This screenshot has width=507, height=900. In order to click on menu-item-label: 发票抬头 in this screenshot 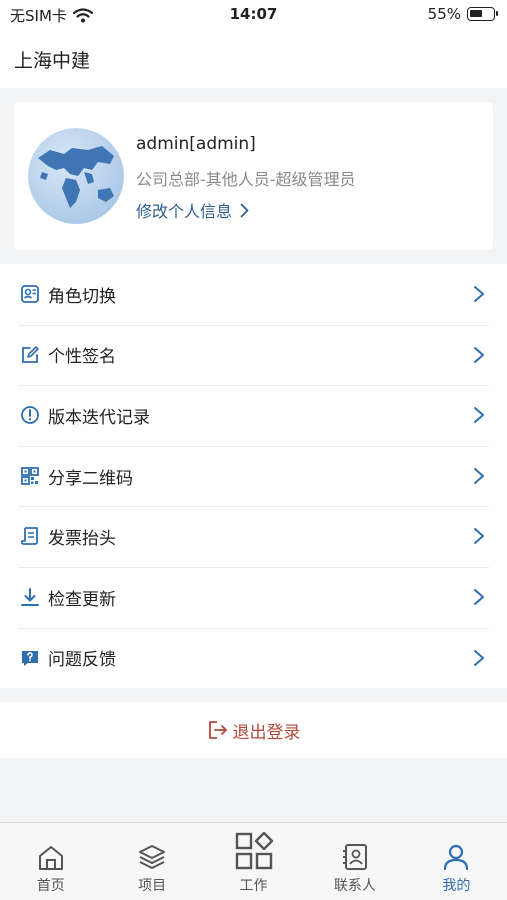, I will do `click(82, 539)`.